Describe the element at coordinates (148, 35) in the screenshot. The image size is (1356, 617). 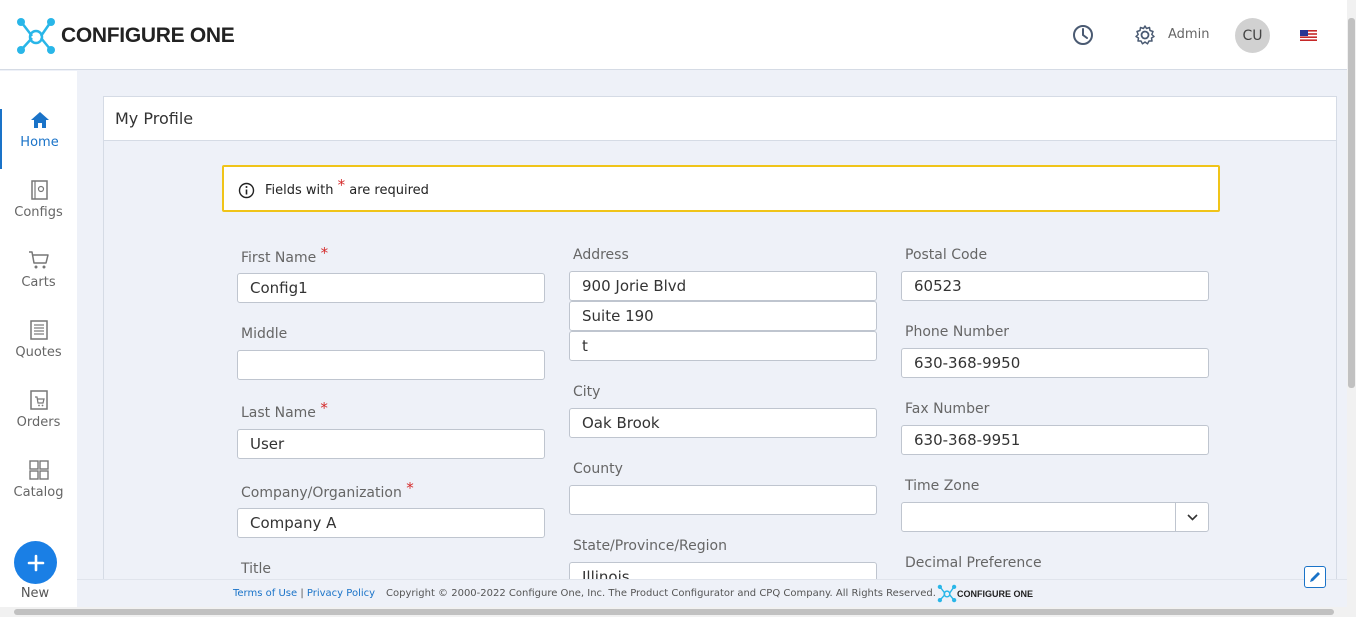
I see `brand-name: CONFIGURE ONE` at that location.